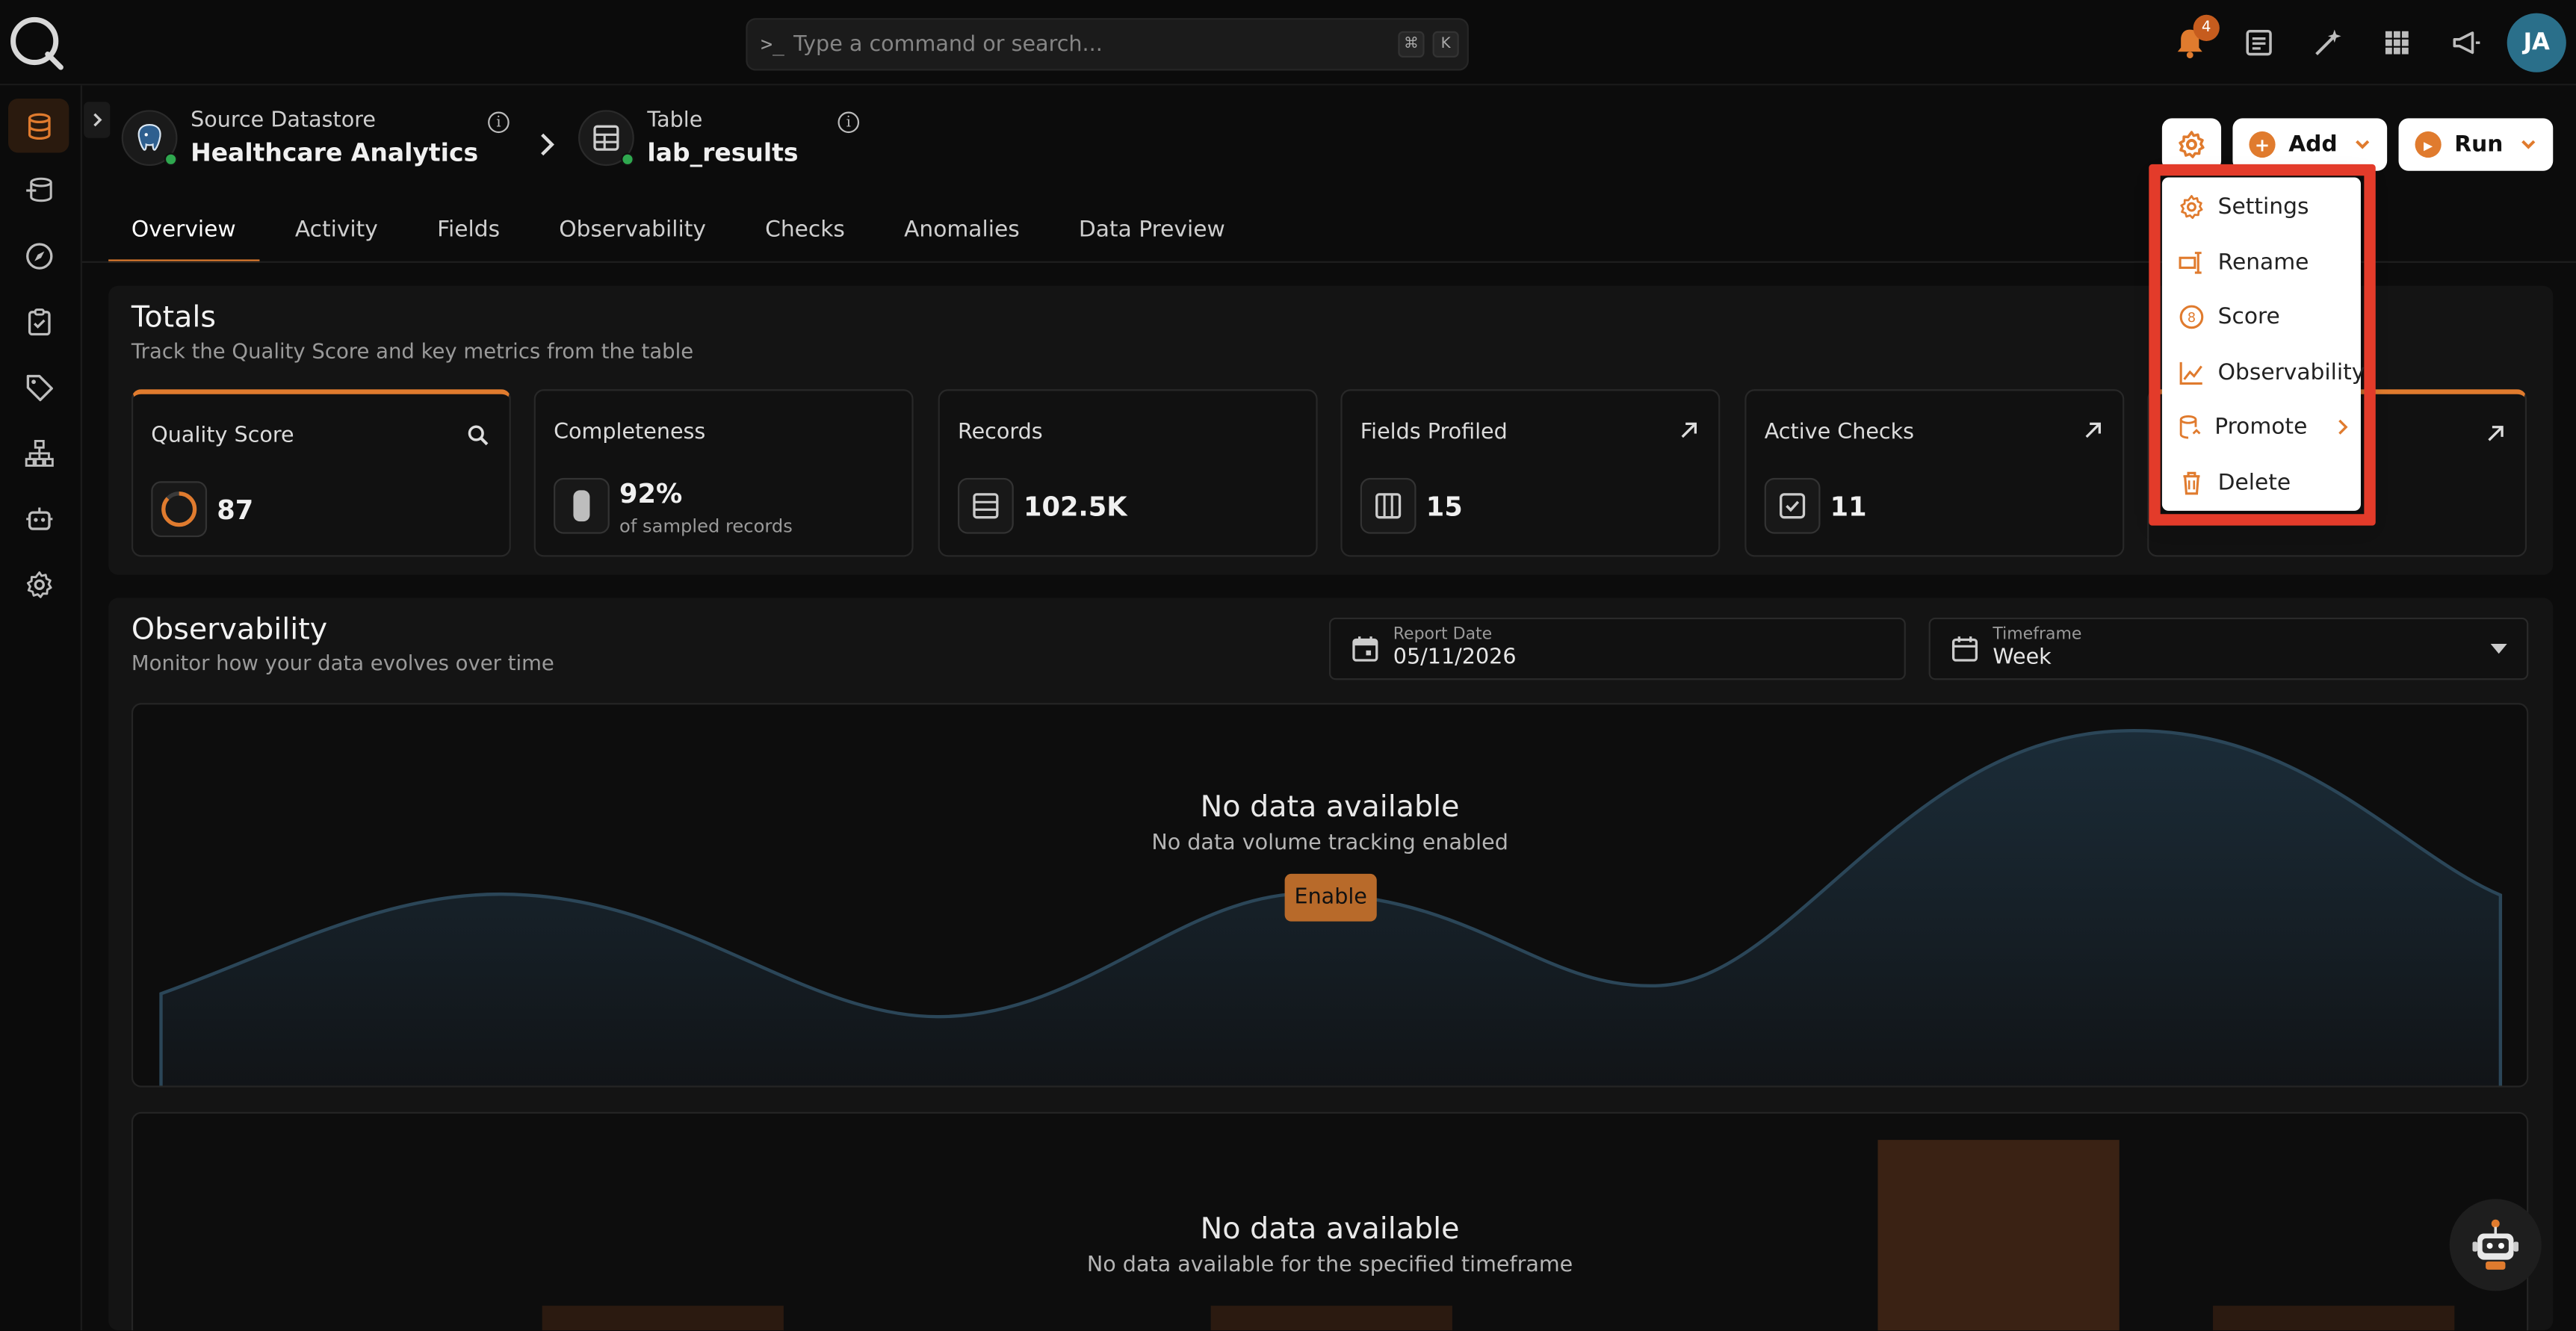 The image size is (2576, 1331). What do you see at coordinates (1330, 897) in the screenshot?
I see `enable-volume-tracking-button: Enable` at bounding box center [1330, 897].